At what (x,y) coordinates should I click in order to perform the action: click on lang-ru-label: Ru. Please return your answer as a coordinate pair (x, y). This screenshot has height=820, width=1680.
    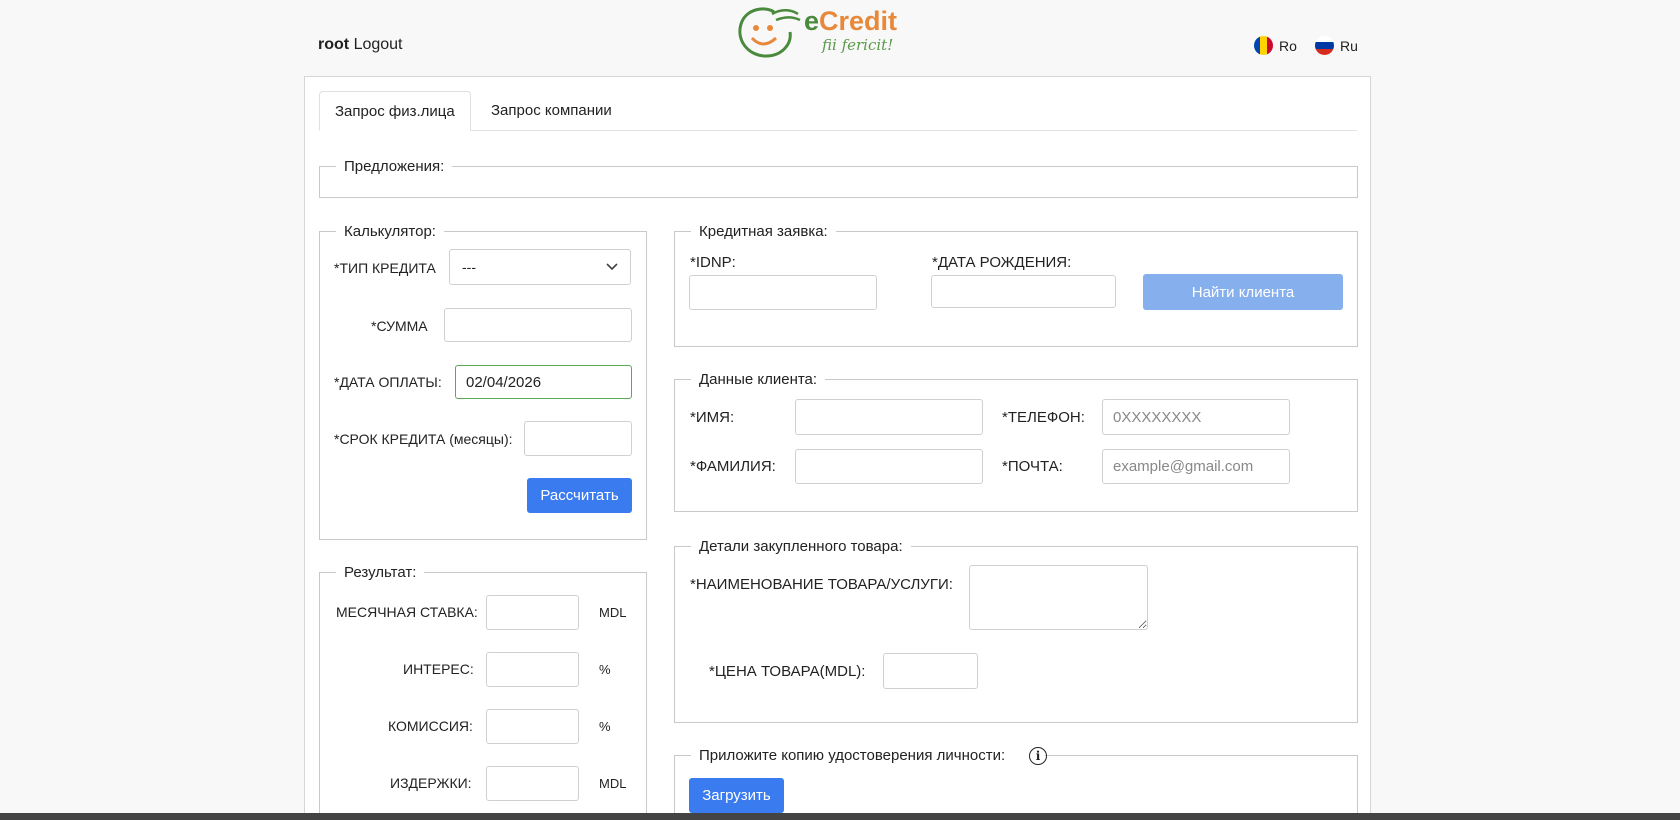
    Looking at the image, I should click on (1349, 45).